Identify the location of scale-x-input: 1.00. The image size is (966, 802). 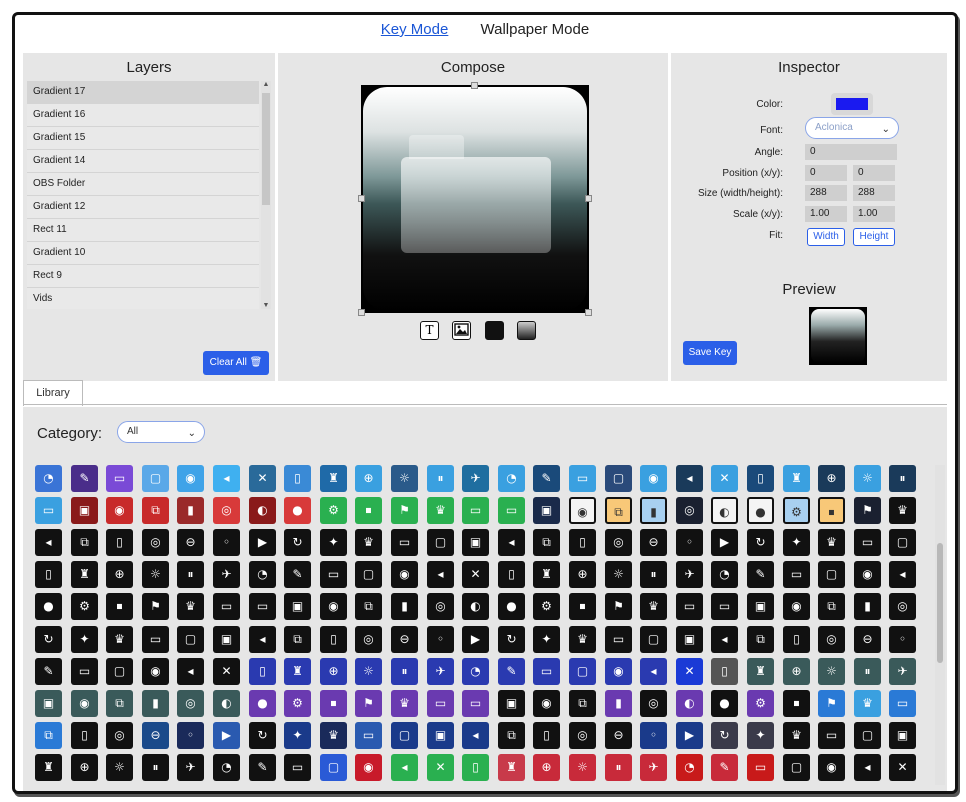
(826, 214).